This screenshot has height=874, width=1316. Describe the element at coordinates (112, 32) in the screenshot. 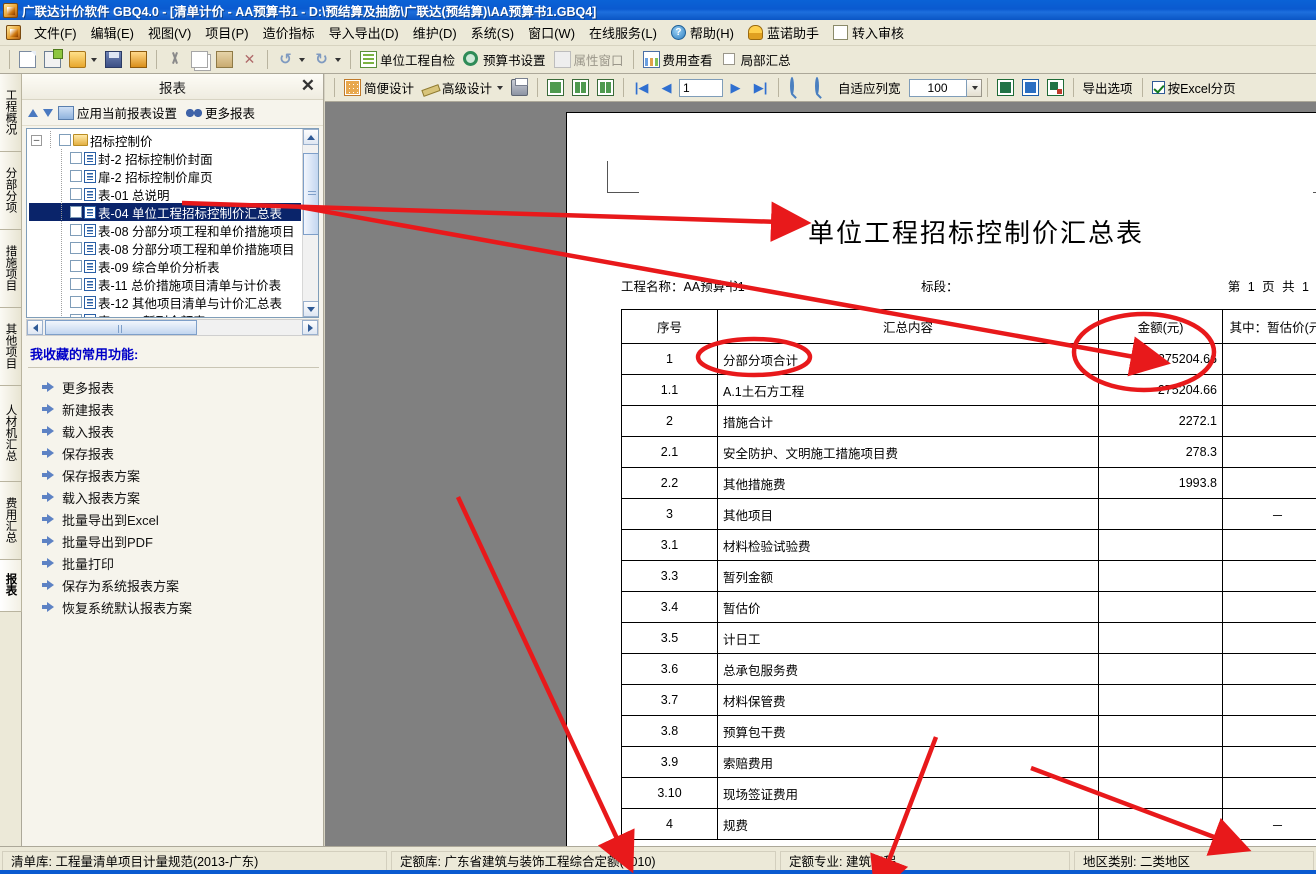

I see `menu-edit: 编辑(E)` at that location.